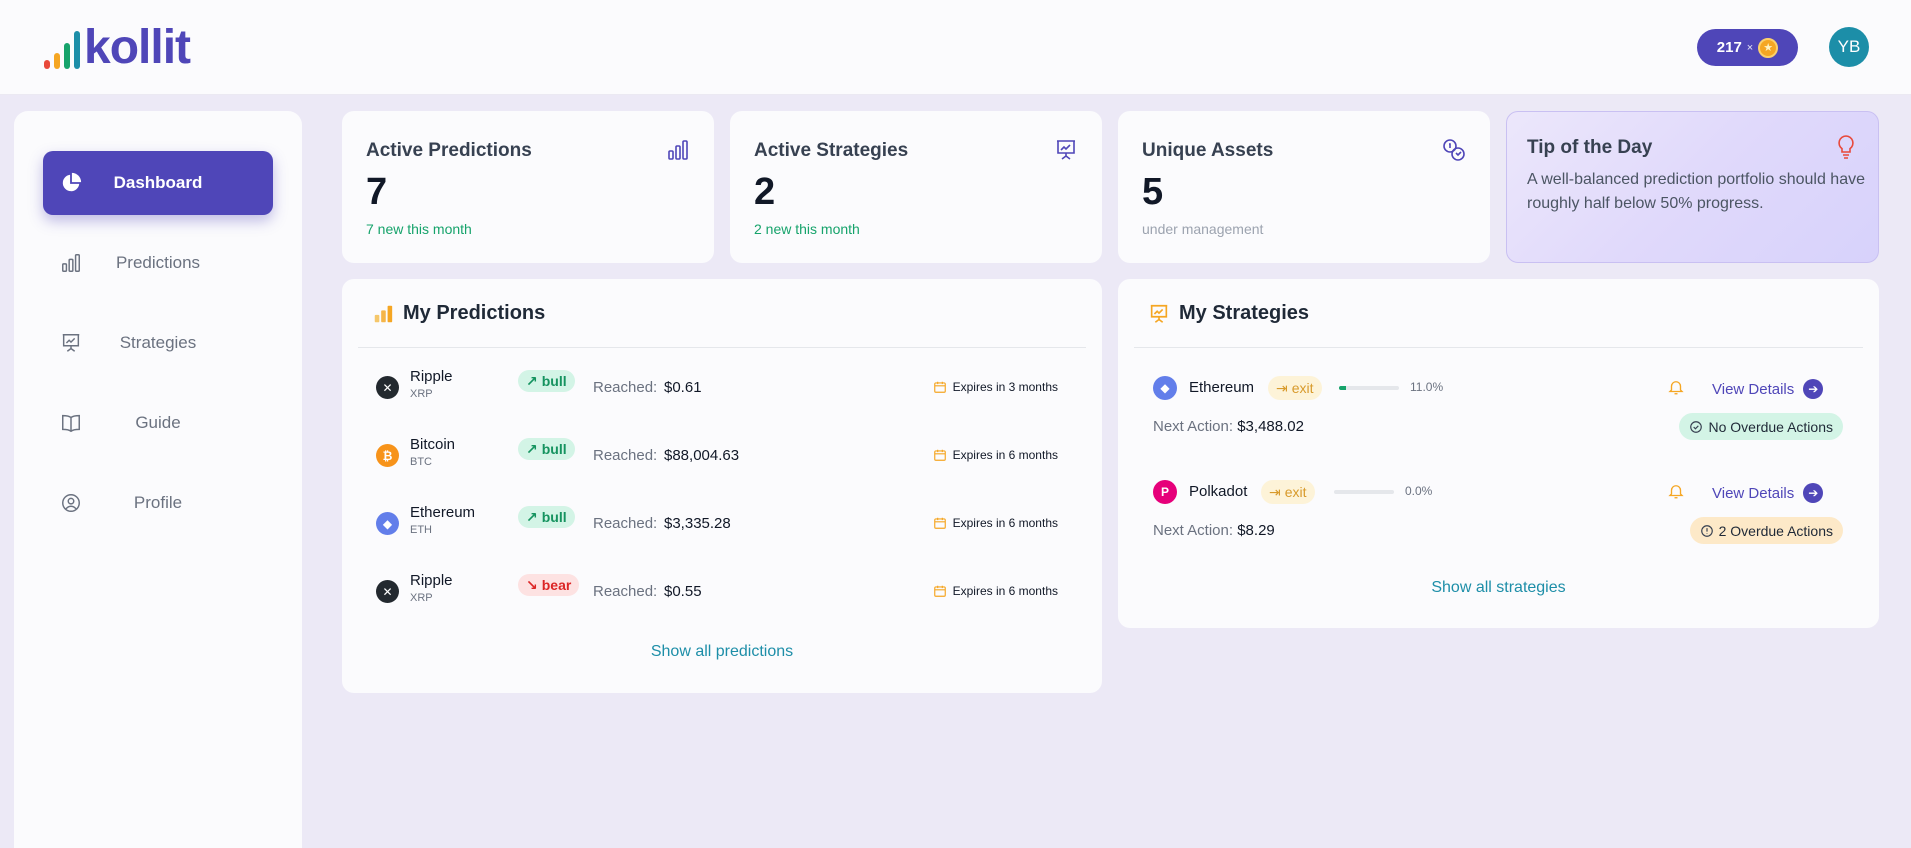  What do you see at coordinates (831, 150) in the screenshot?
I see `stat-title: Active Strategies` at bounding box center [831, 150].